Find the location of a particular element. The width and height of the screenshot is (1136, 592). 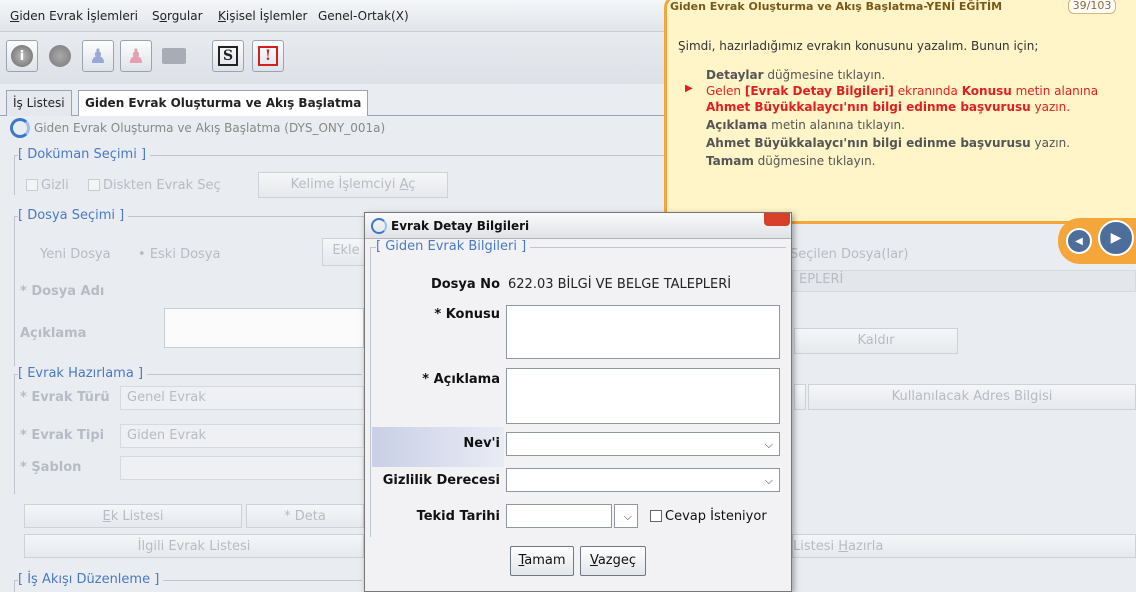

description-input is located at coordinates (264, 328).